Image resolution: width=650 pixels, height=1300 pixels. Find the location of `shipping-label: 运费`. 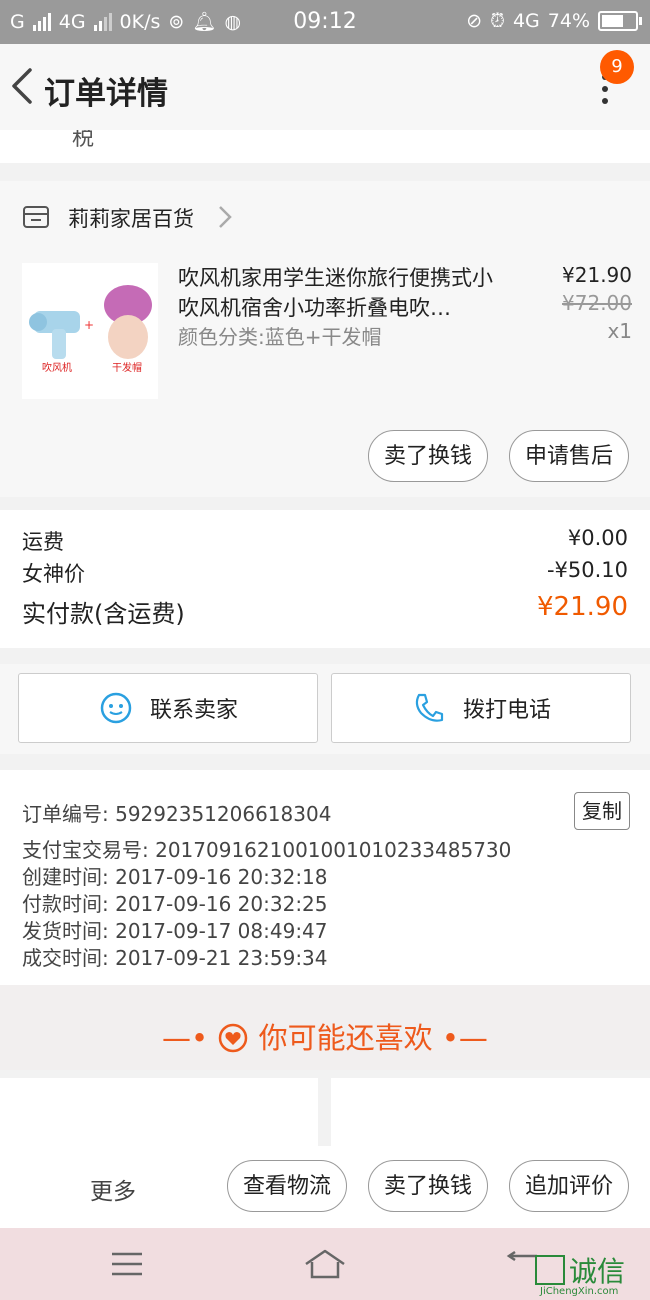

shipping-label: 运费 is located at coordinates (43, 542).